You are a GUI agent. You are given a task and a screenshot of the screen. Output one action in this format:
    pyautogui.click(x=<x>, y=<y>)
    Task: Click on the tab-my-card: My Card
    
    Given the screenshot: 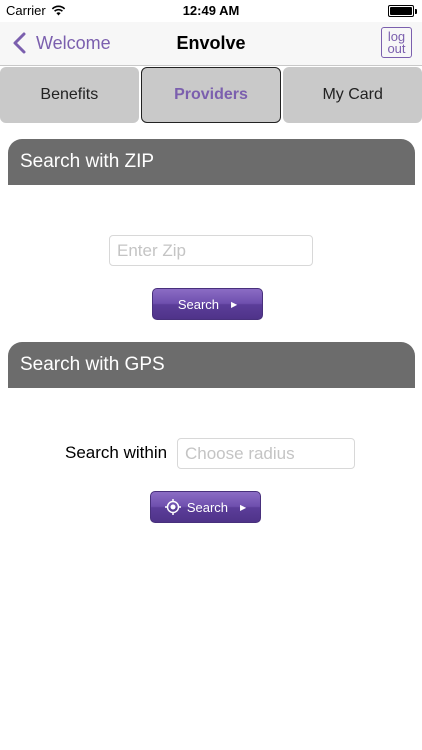 What is the action you would take?
    pyautogui.click(x=352, y=95)
    